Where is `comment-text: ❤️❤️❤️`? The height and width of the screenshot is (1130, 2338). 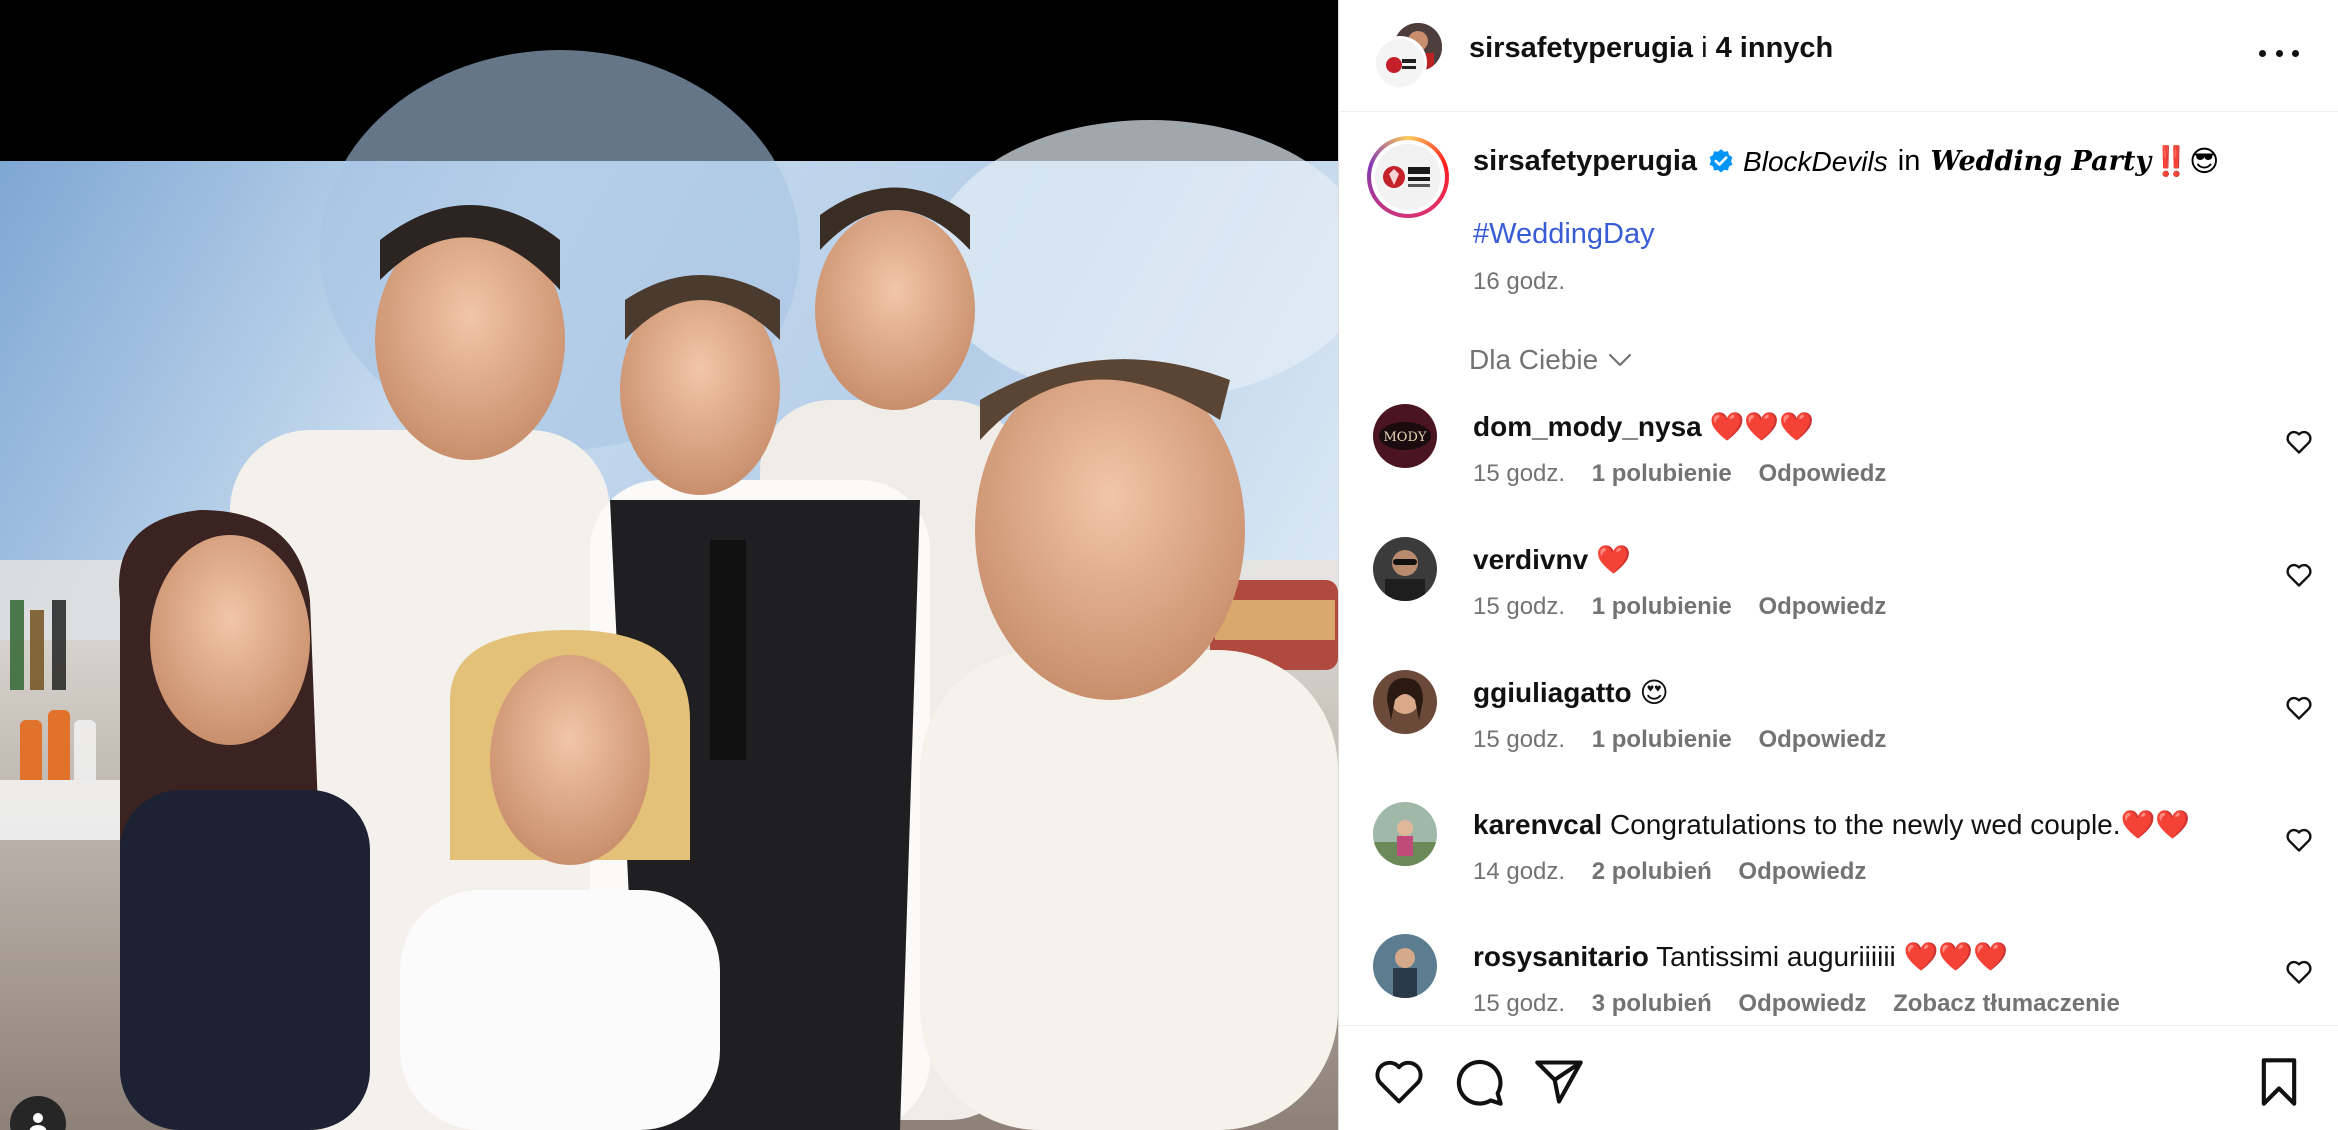 comment-text: ❤️❤️❤️ is located at coordinates (1762, 426).